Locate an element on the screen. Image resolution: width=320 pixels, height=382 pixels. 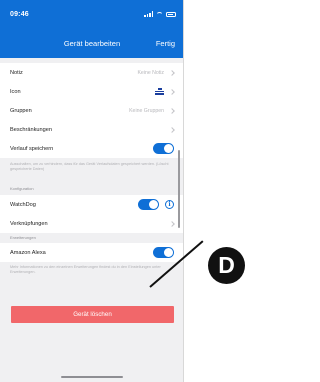
annotation-marker: D is located at coordinates (226, 265).